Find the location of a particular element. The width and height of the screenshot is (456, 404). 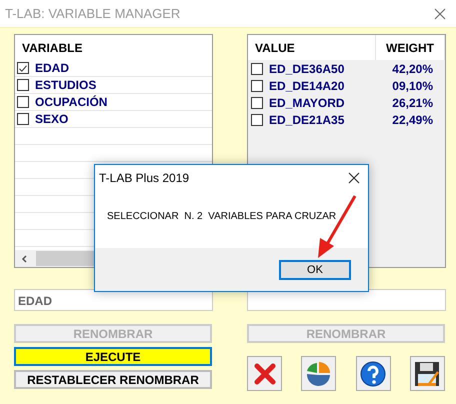

dialog-title: T-LAB Plus 2019 is located at coordinates (144, 178).